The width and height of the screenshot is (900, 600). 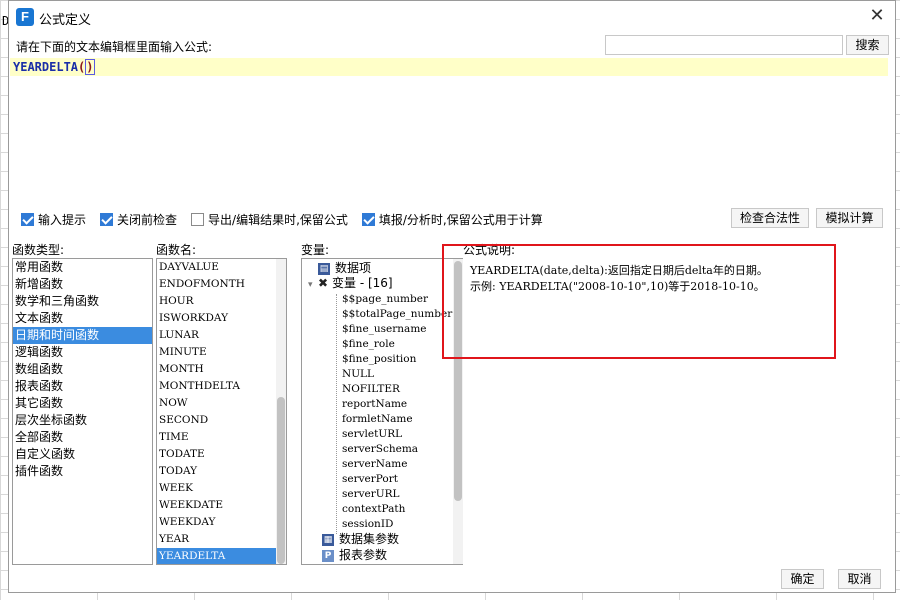 What do you see at coordinates (358, 374) in the screenshot?
I see `variable-item: NULL` at bounding box center [358, 374].